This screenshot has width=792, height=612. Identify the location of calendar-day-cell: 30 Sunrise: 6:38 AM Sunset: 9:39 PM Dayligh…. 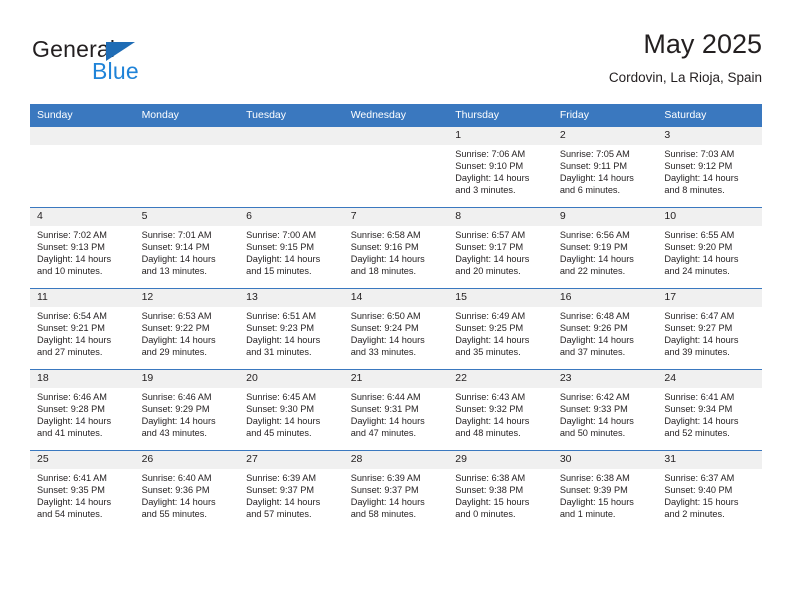
(605, 490).